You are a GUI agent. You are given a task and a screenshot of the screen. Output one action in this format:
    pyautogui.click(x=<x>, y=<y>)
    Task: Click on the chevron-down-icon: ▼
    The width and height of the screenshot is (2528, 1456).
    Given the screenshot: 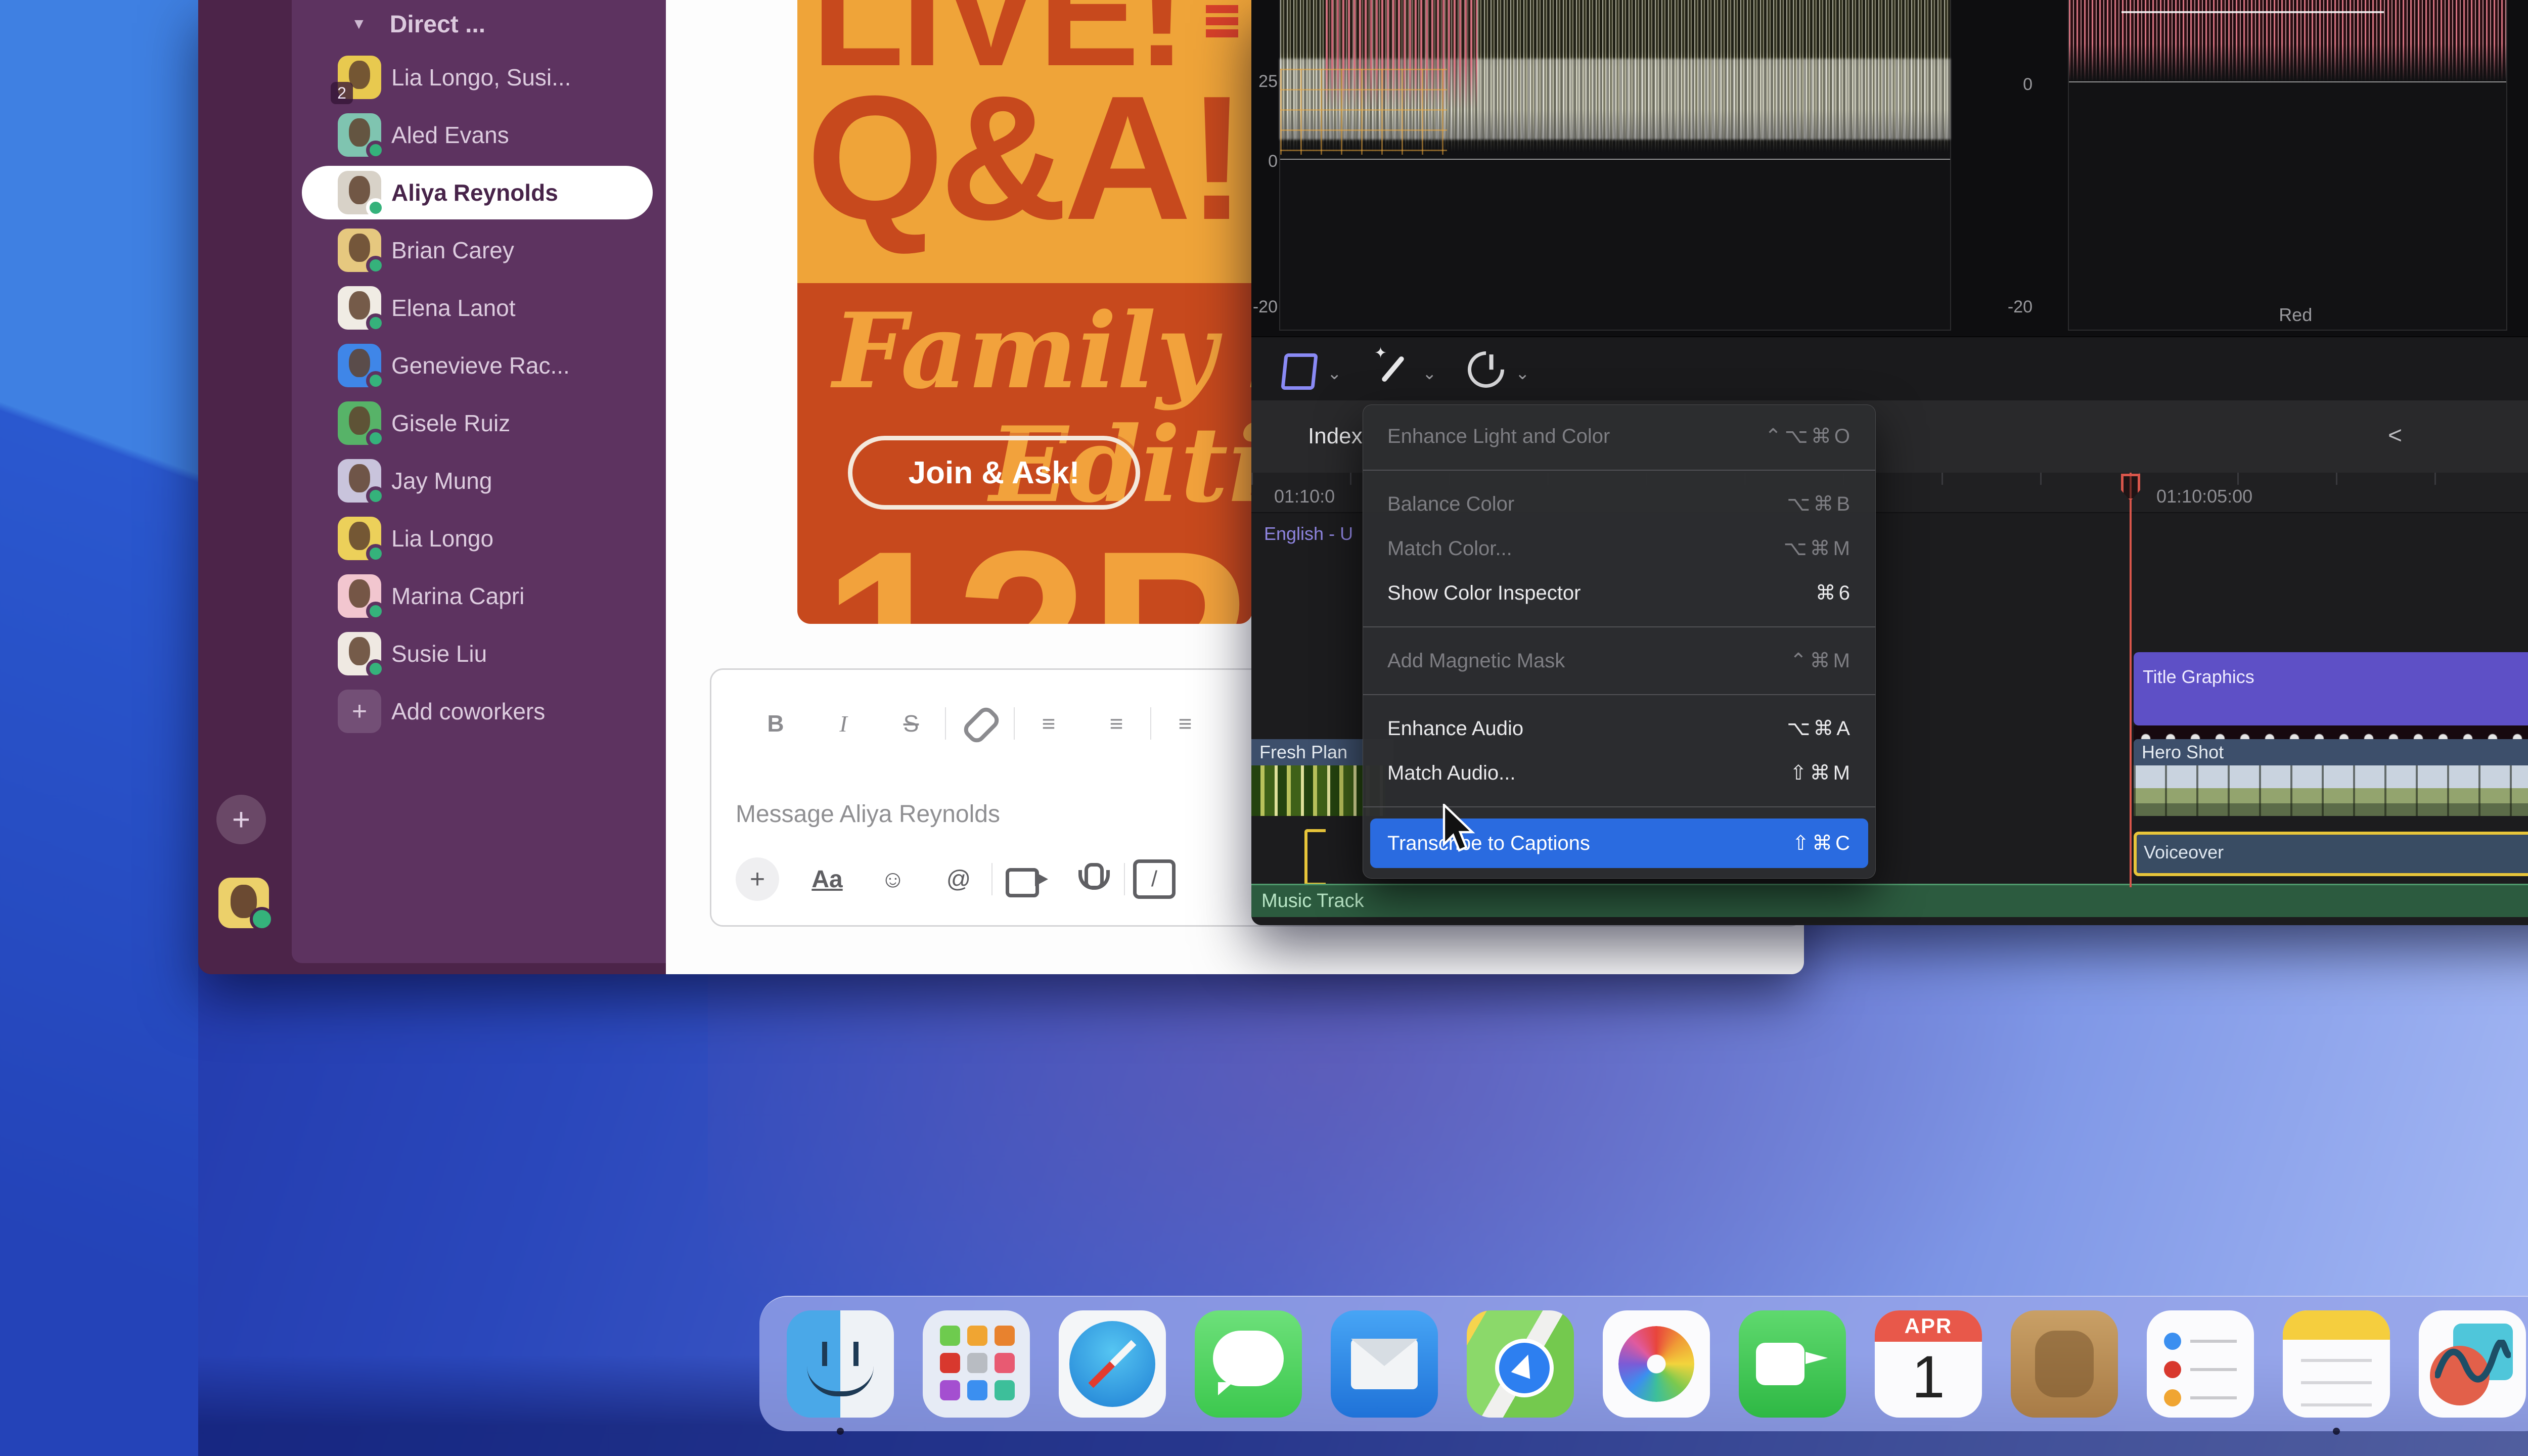 What is the action you would take?
    pyautogui.click(x=359, y=25)
    